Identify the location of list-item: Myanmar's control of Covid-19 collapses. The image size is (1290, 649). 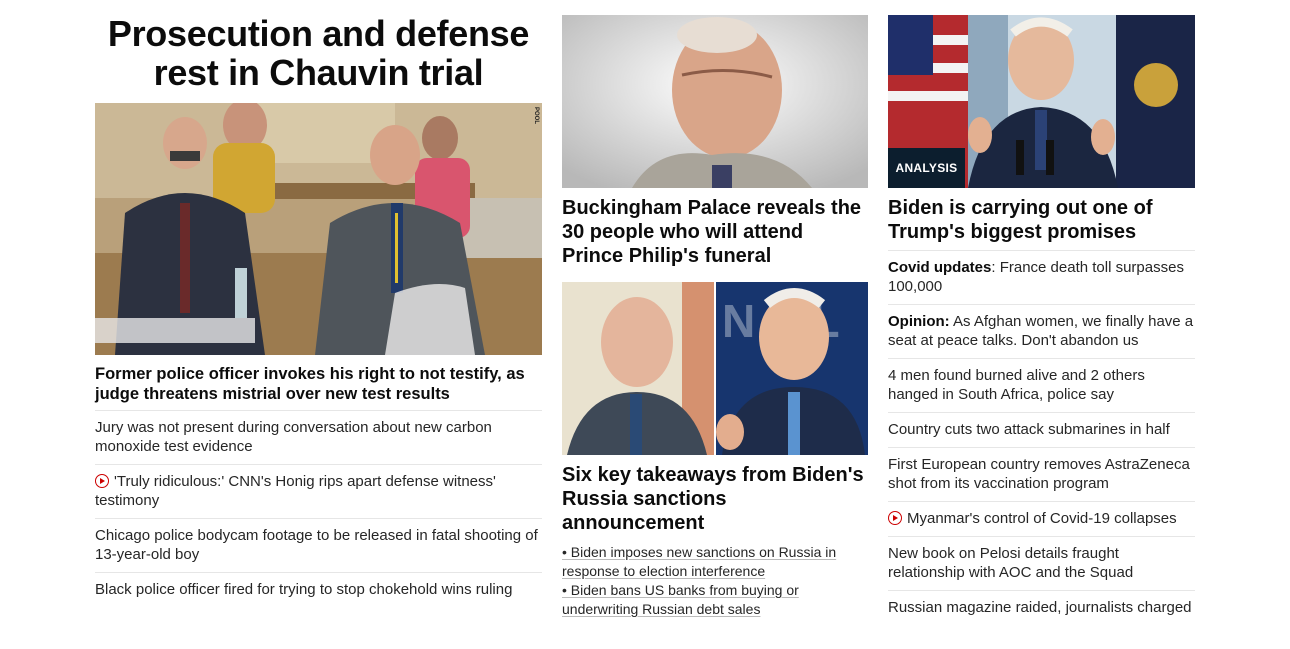
(1041, 518).